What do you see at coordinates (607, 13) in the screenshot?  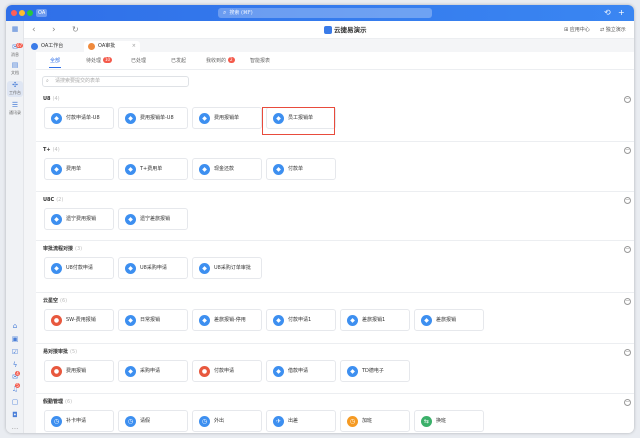 I see `history-icon: ⟲` at bounding box center [607, 13].